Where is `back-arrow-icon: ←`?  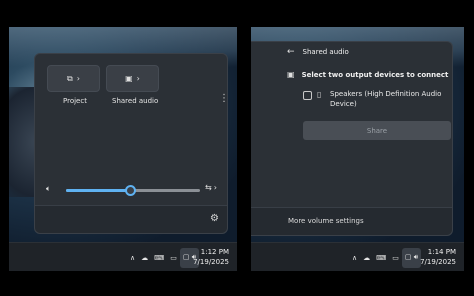 back-arrow-icon: ← is located at coordinates (291, 52).